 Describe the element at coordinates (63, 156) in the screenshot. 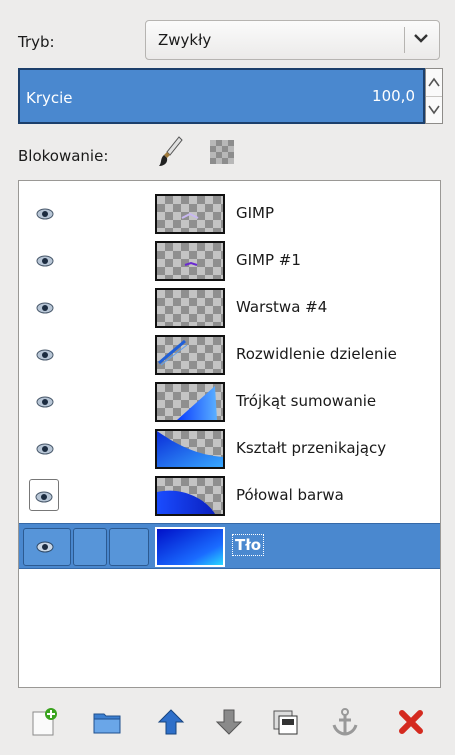

I see `lock-label: Blokowanie:` at that location.